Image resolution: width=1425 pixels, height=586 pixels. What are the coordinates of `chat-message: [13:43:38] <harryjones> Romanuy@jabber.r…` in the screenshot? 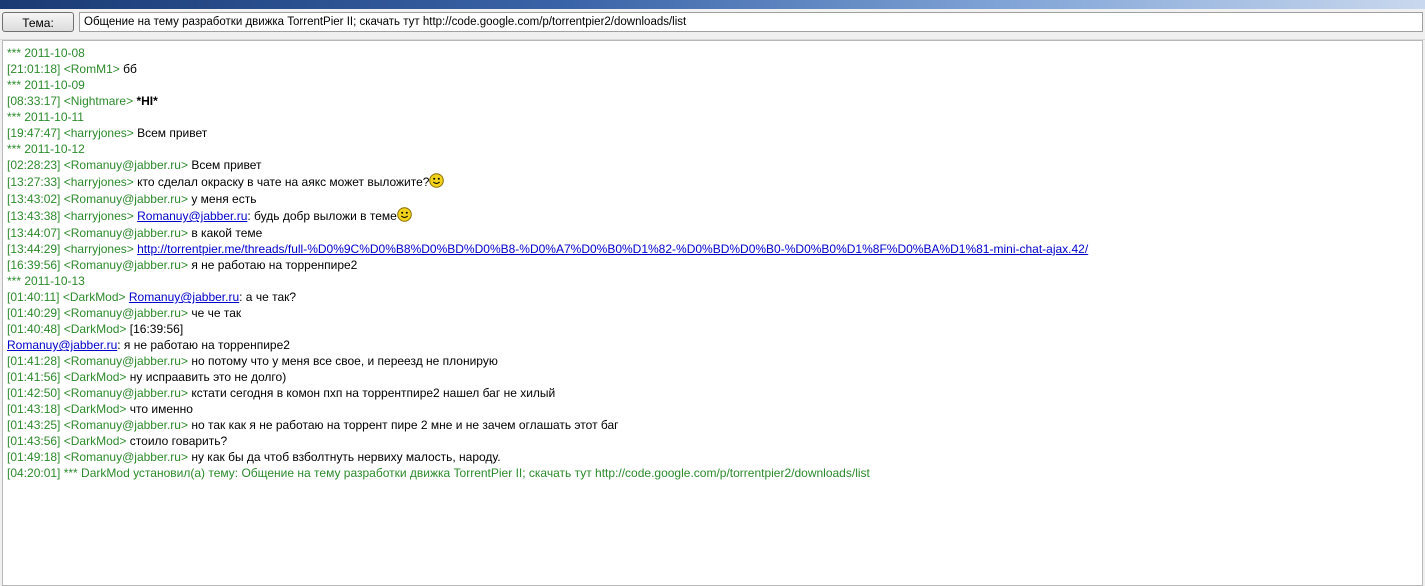 It's located at (714, 216).